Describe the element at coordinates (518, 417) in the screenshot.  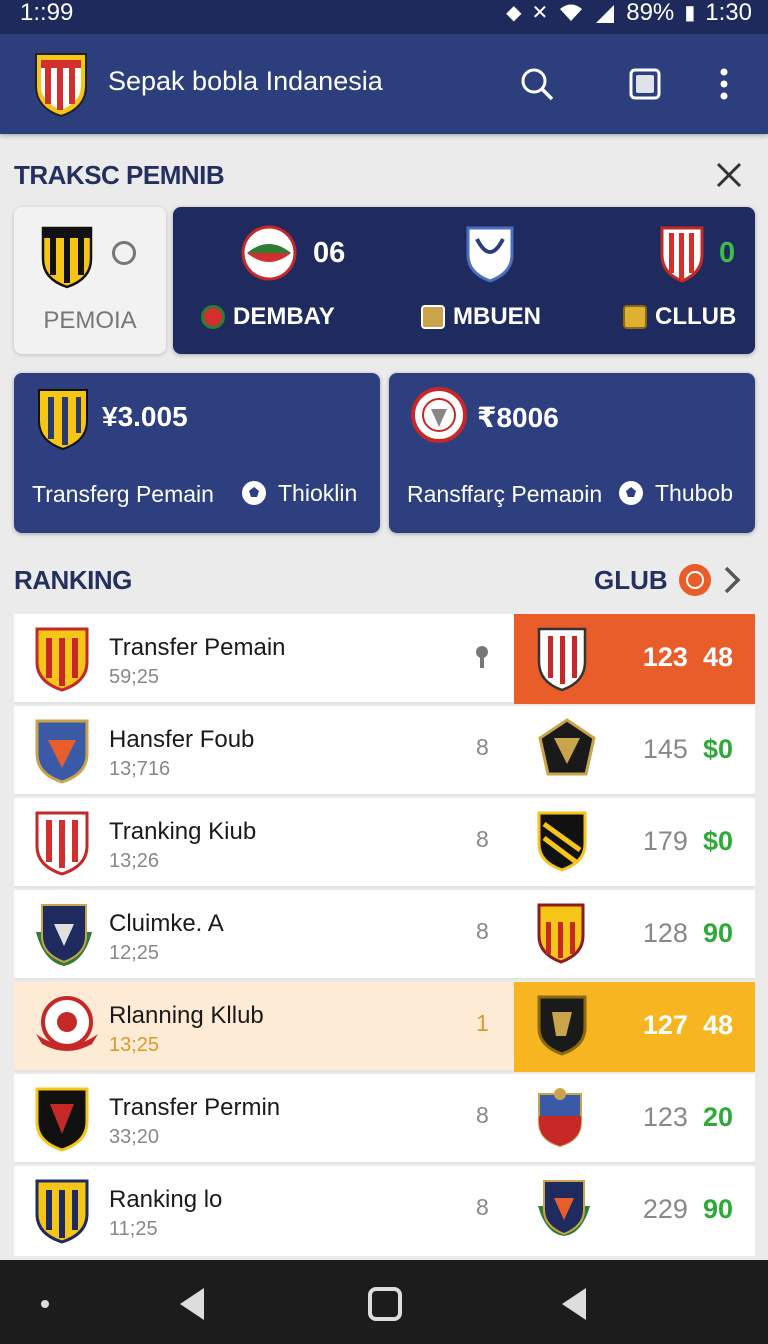
I see `transfer-amount: ₹8006` at that location.